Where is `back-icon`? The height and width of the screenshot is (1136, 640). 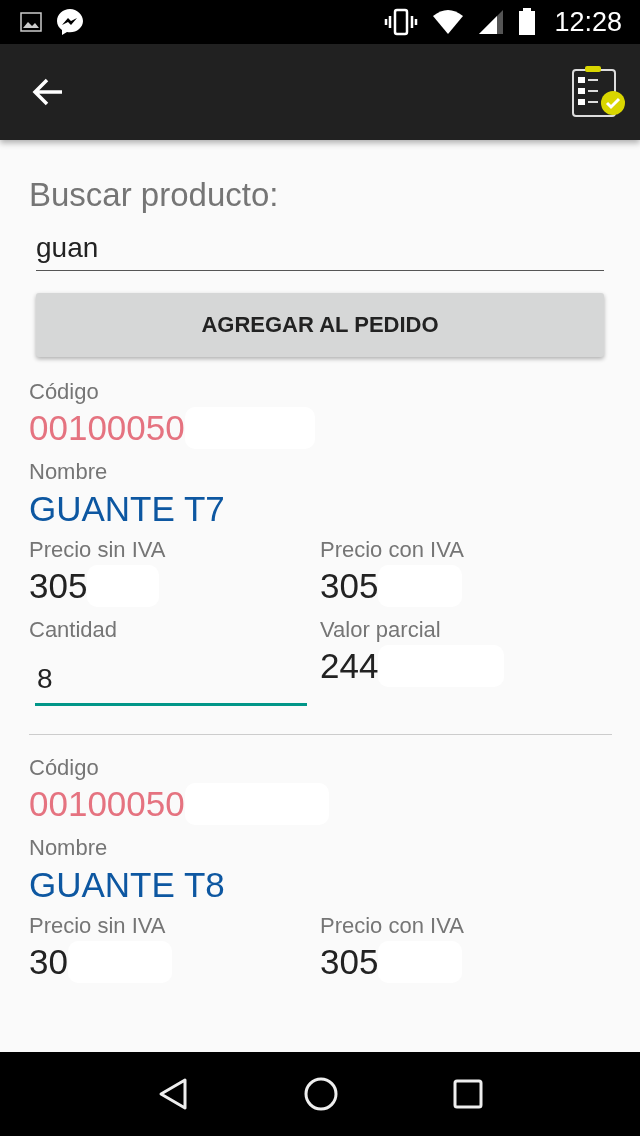
back-icon is located at coordinates (173, 1094).